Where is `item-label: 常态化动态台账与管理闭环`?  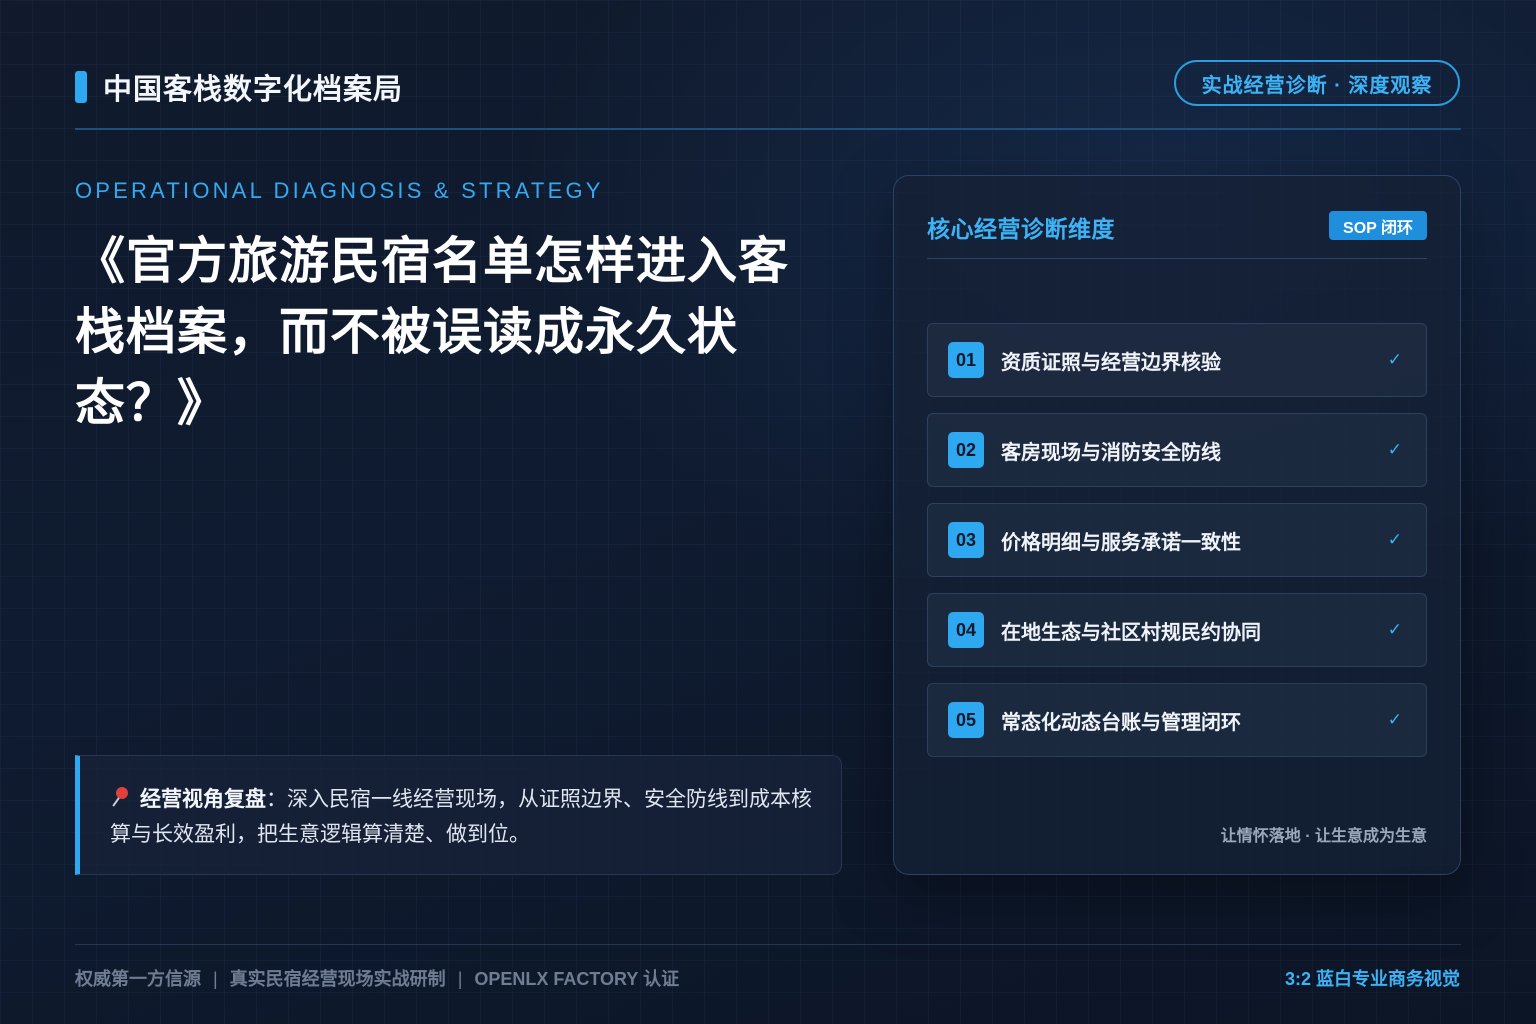
item-label: 常态化动态台账与管理闭环 is located at coordinates (1121, 722).